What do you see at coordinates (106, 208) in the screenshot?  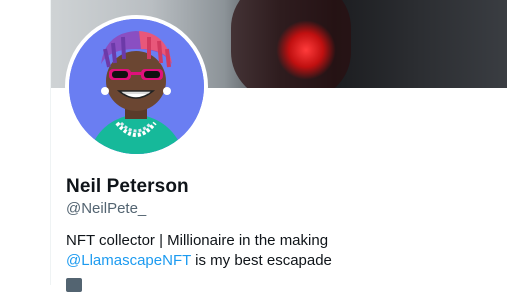 I see `profile-handle: @NeilPete_` at bounding box center [106, 208].